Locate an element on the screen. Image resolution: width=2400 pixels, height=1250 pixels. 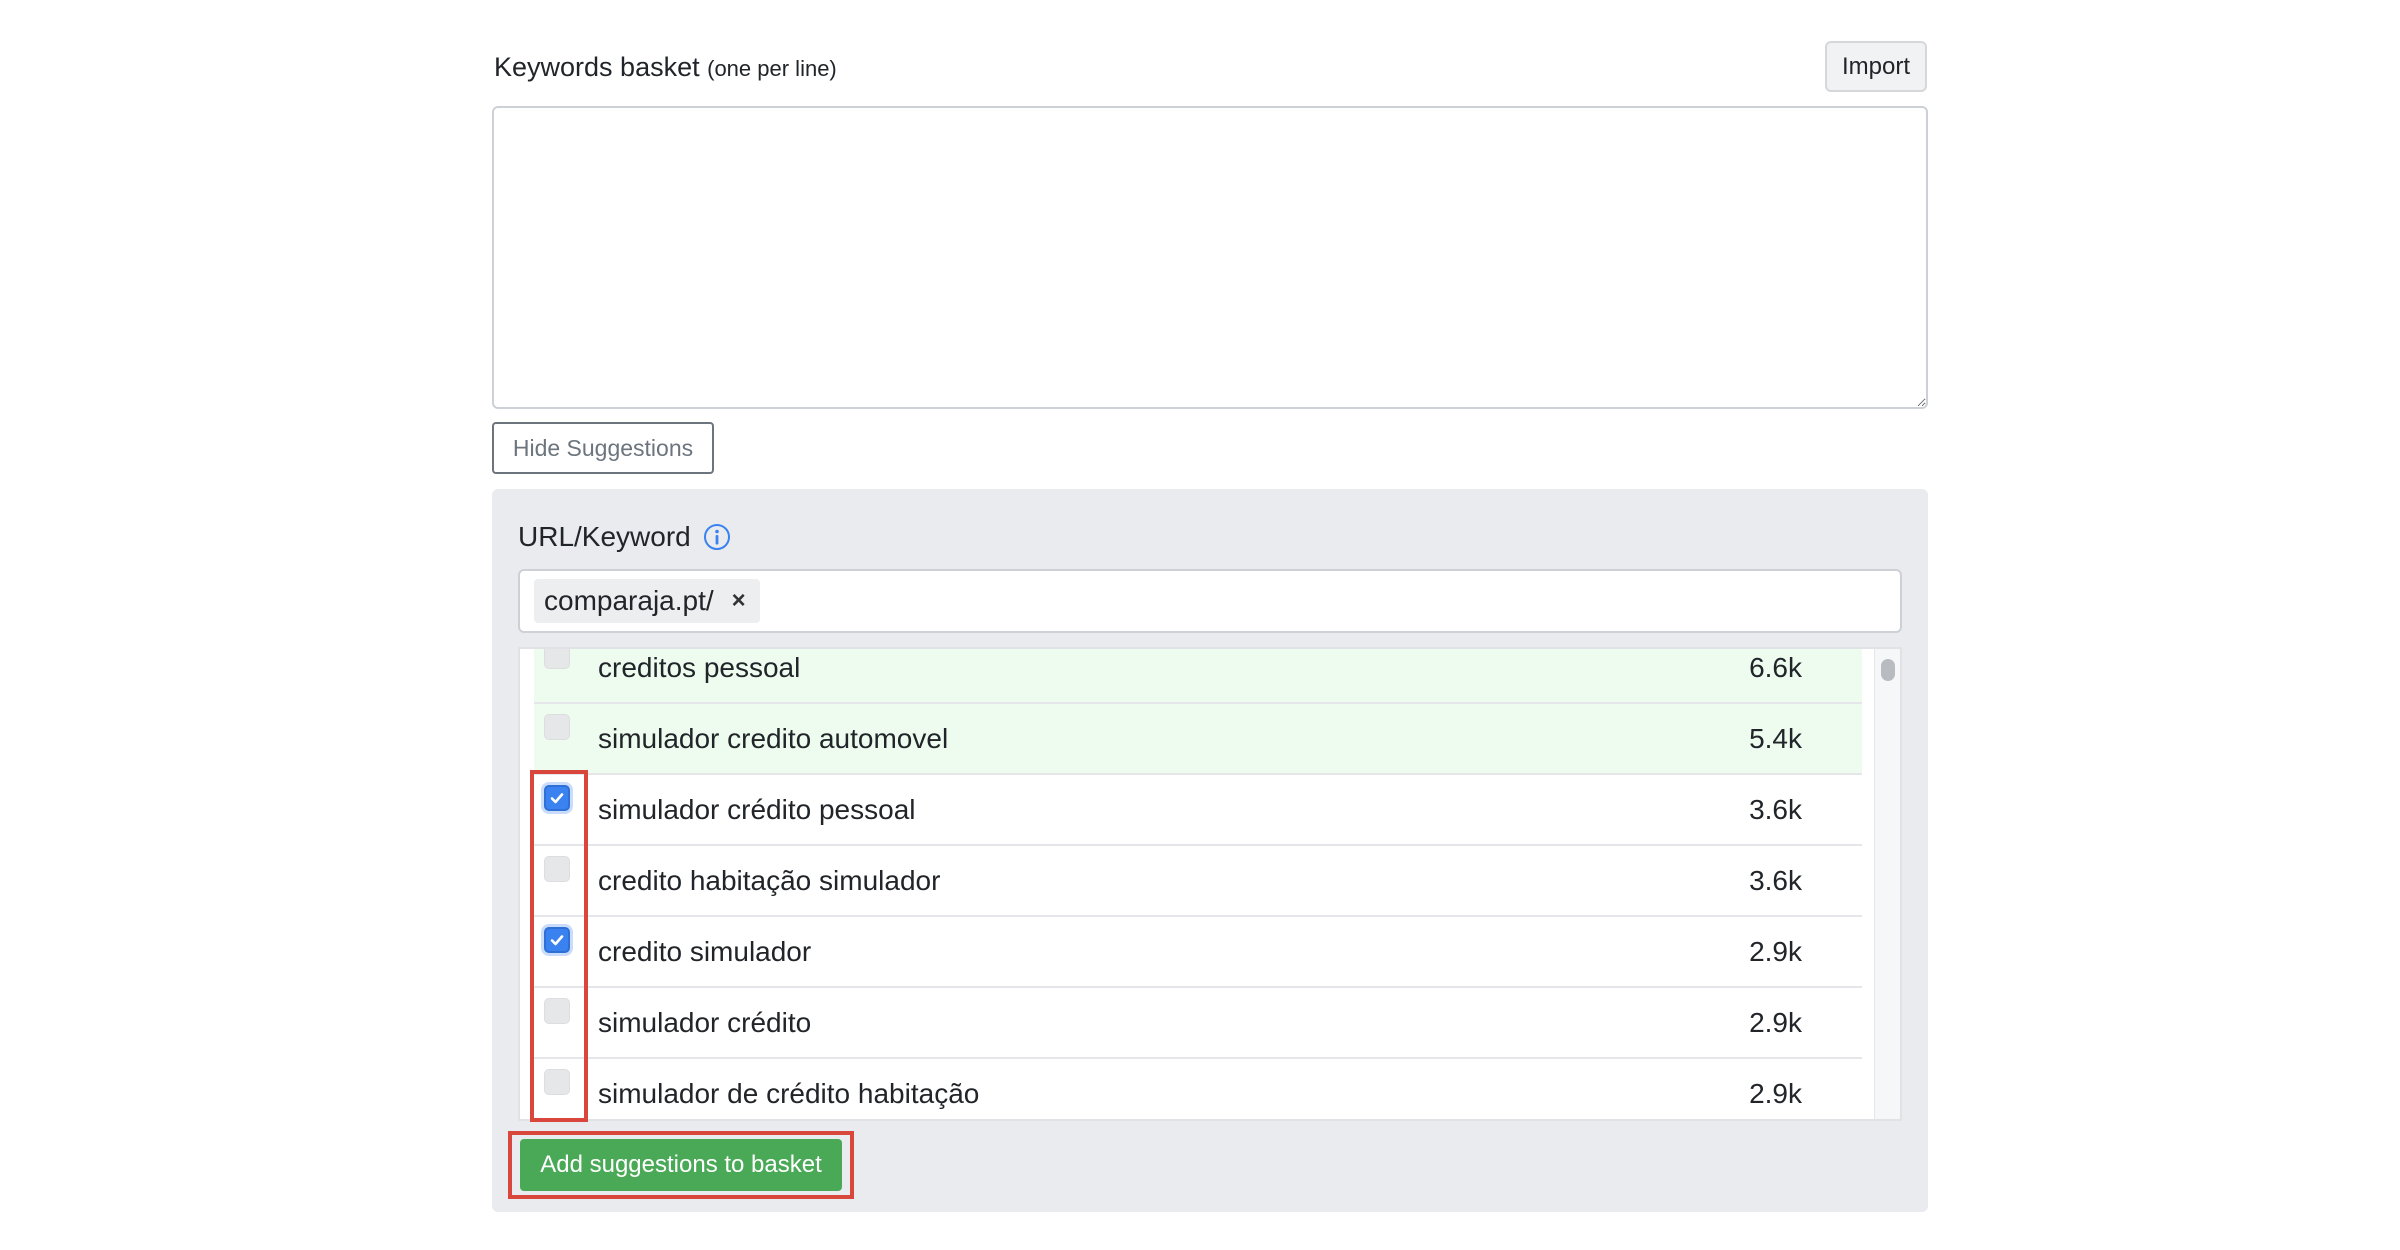
suggestion-volume: 6.6k is located at coordinates (1775, 667).